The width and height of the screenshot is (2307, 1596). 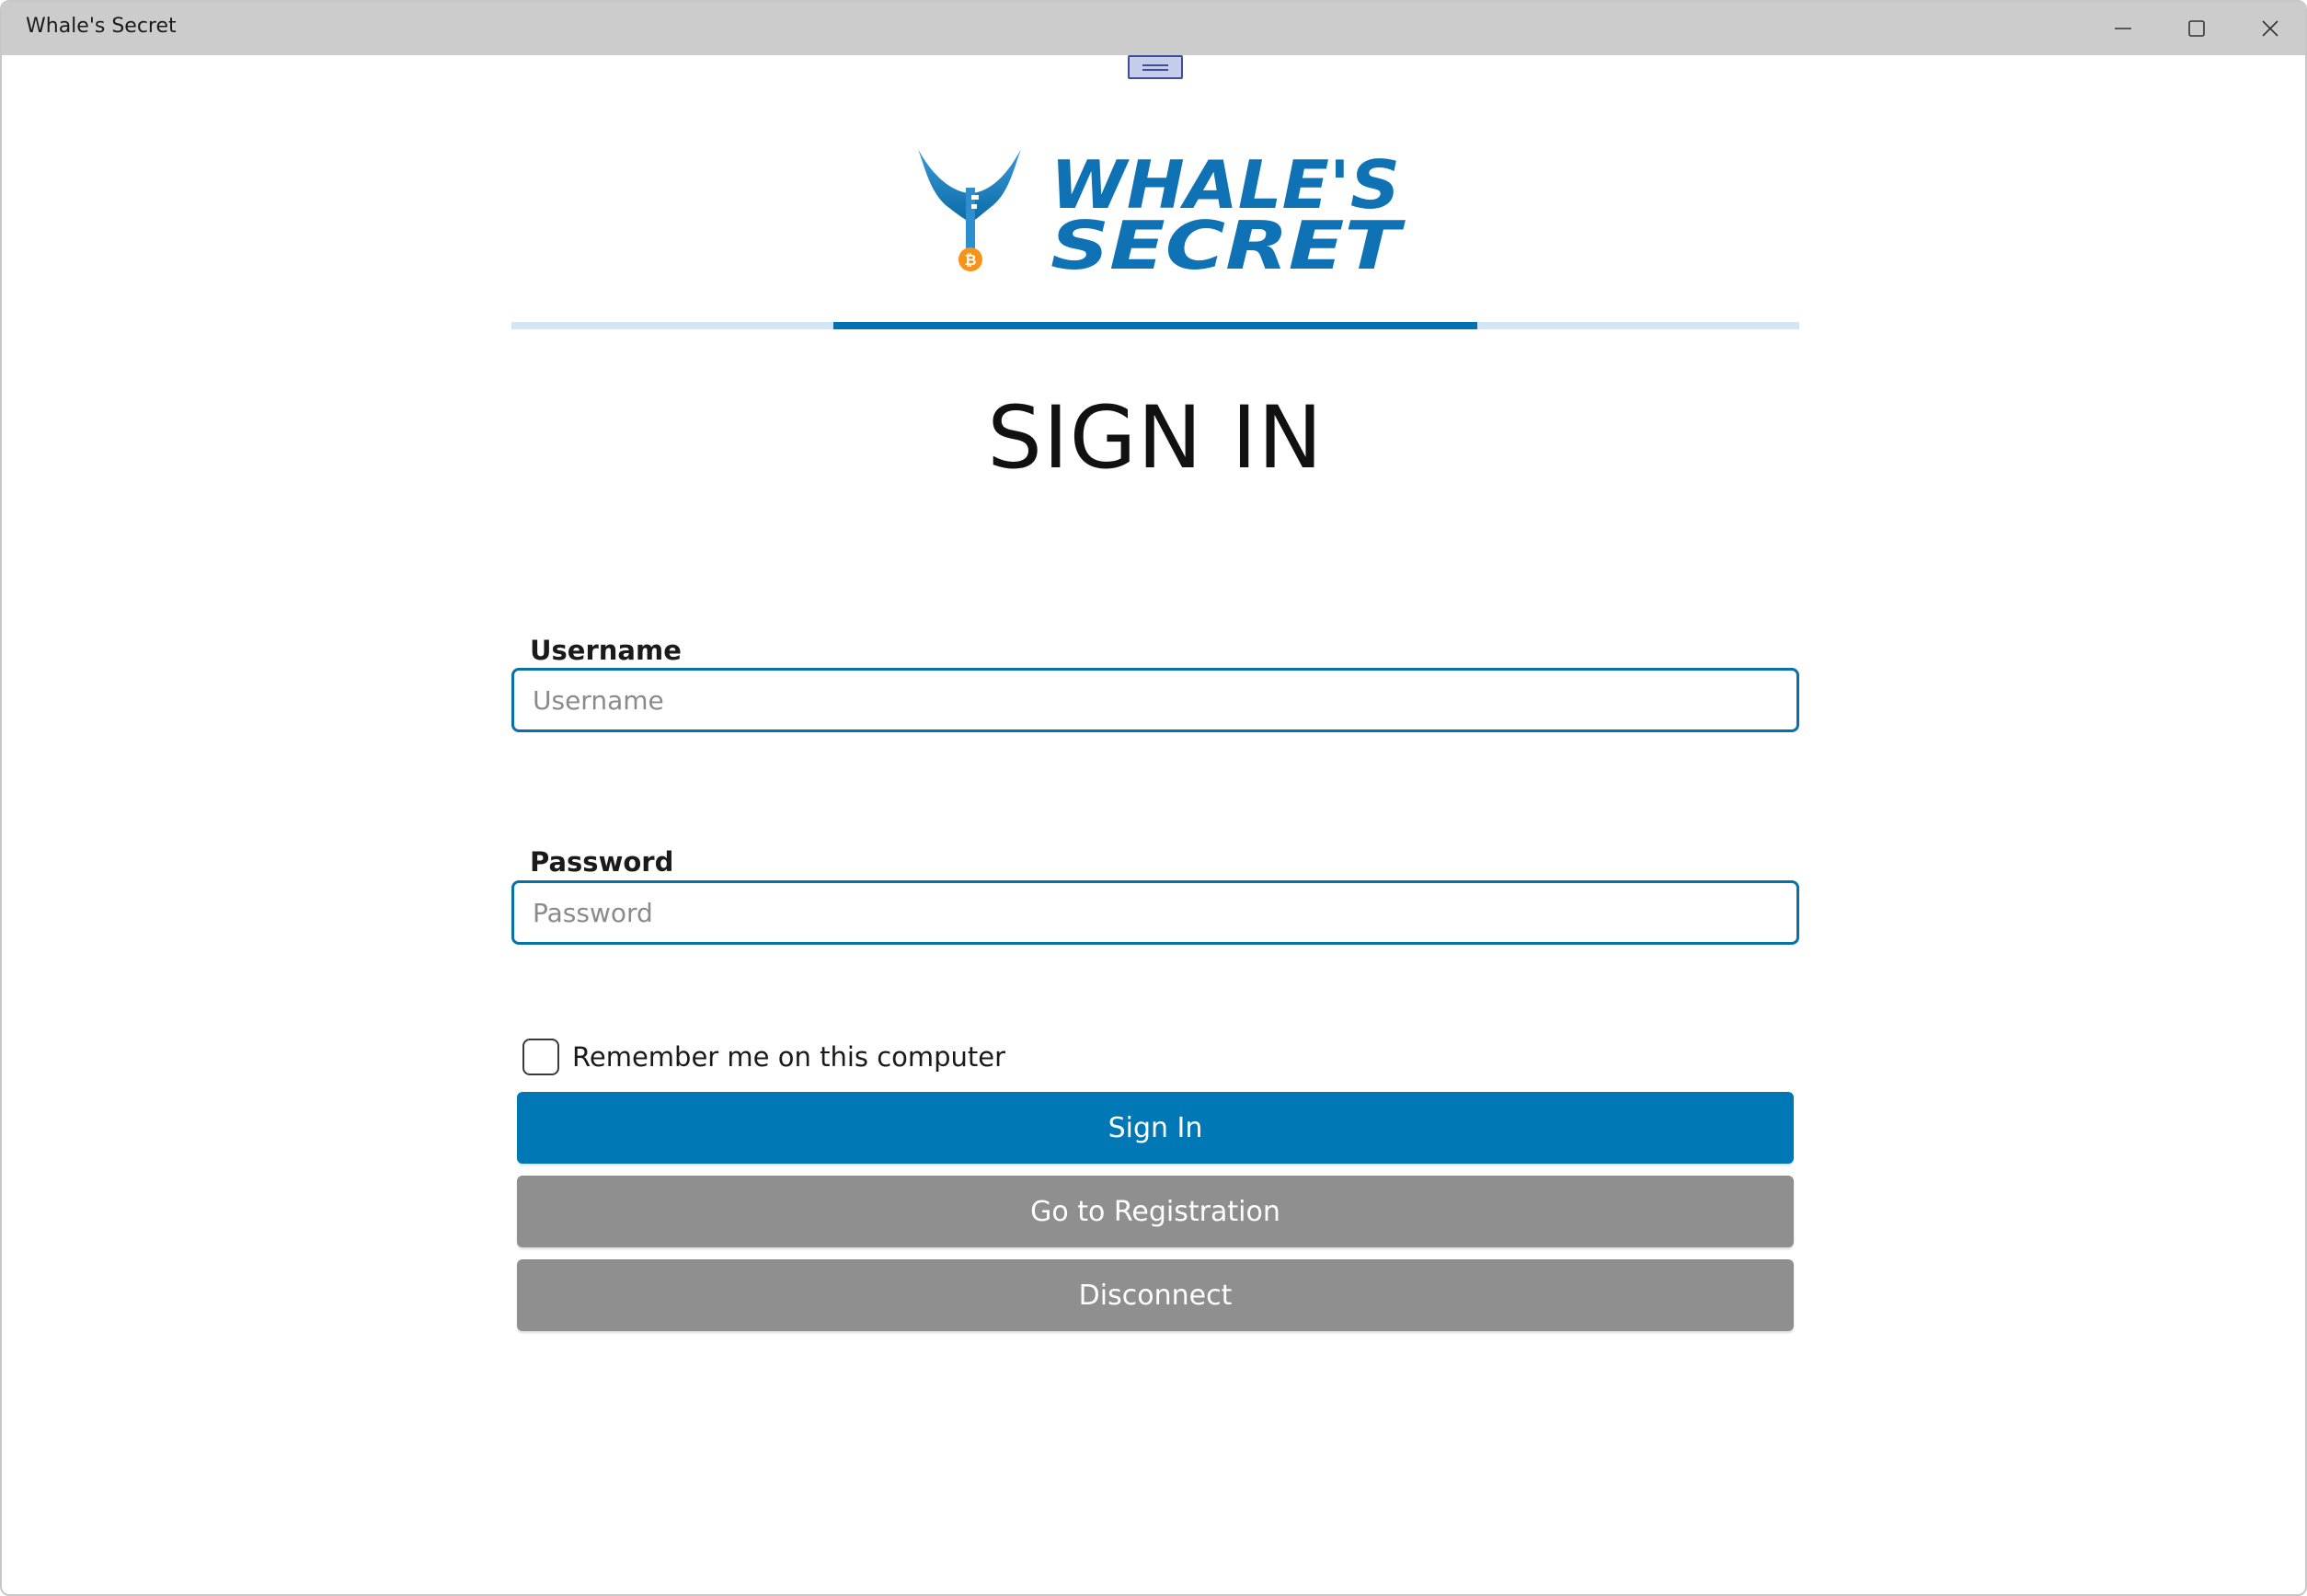 I want to click on window-title: Whale's Secret, so click(x=102, y=27).